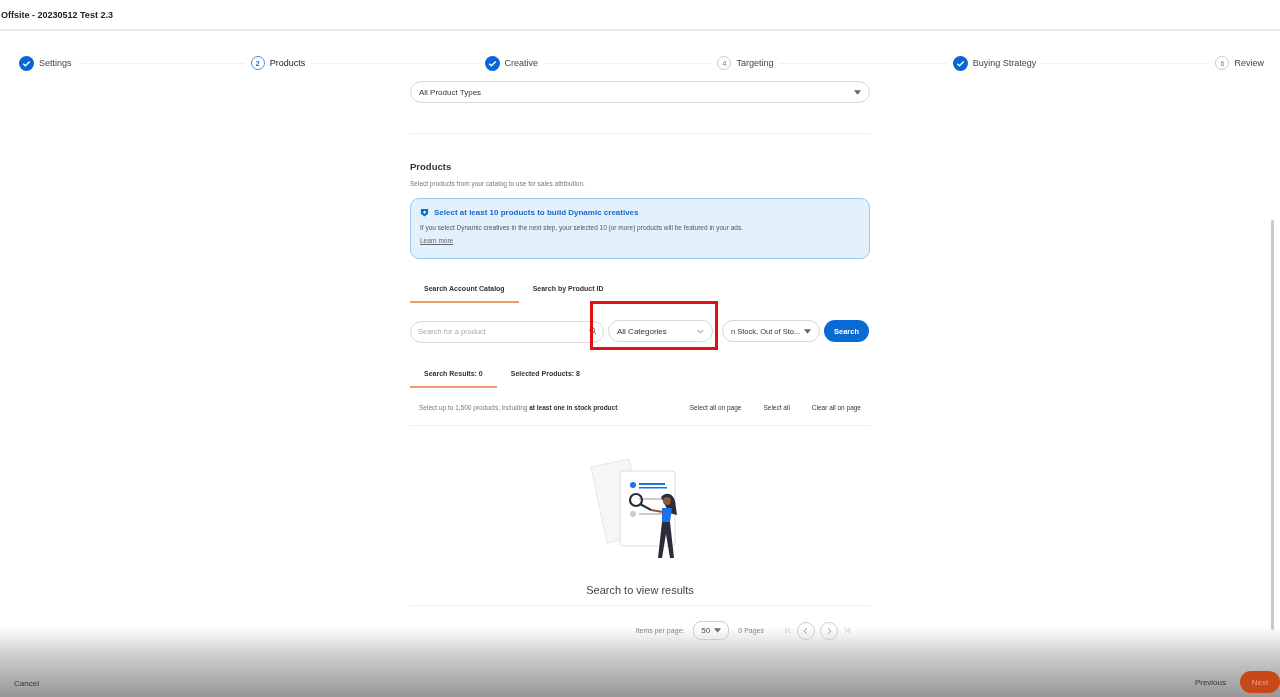 This screenshot has height=697, width=1280. I want to click on empty-state-message: Search to view results, so click(640, 590).